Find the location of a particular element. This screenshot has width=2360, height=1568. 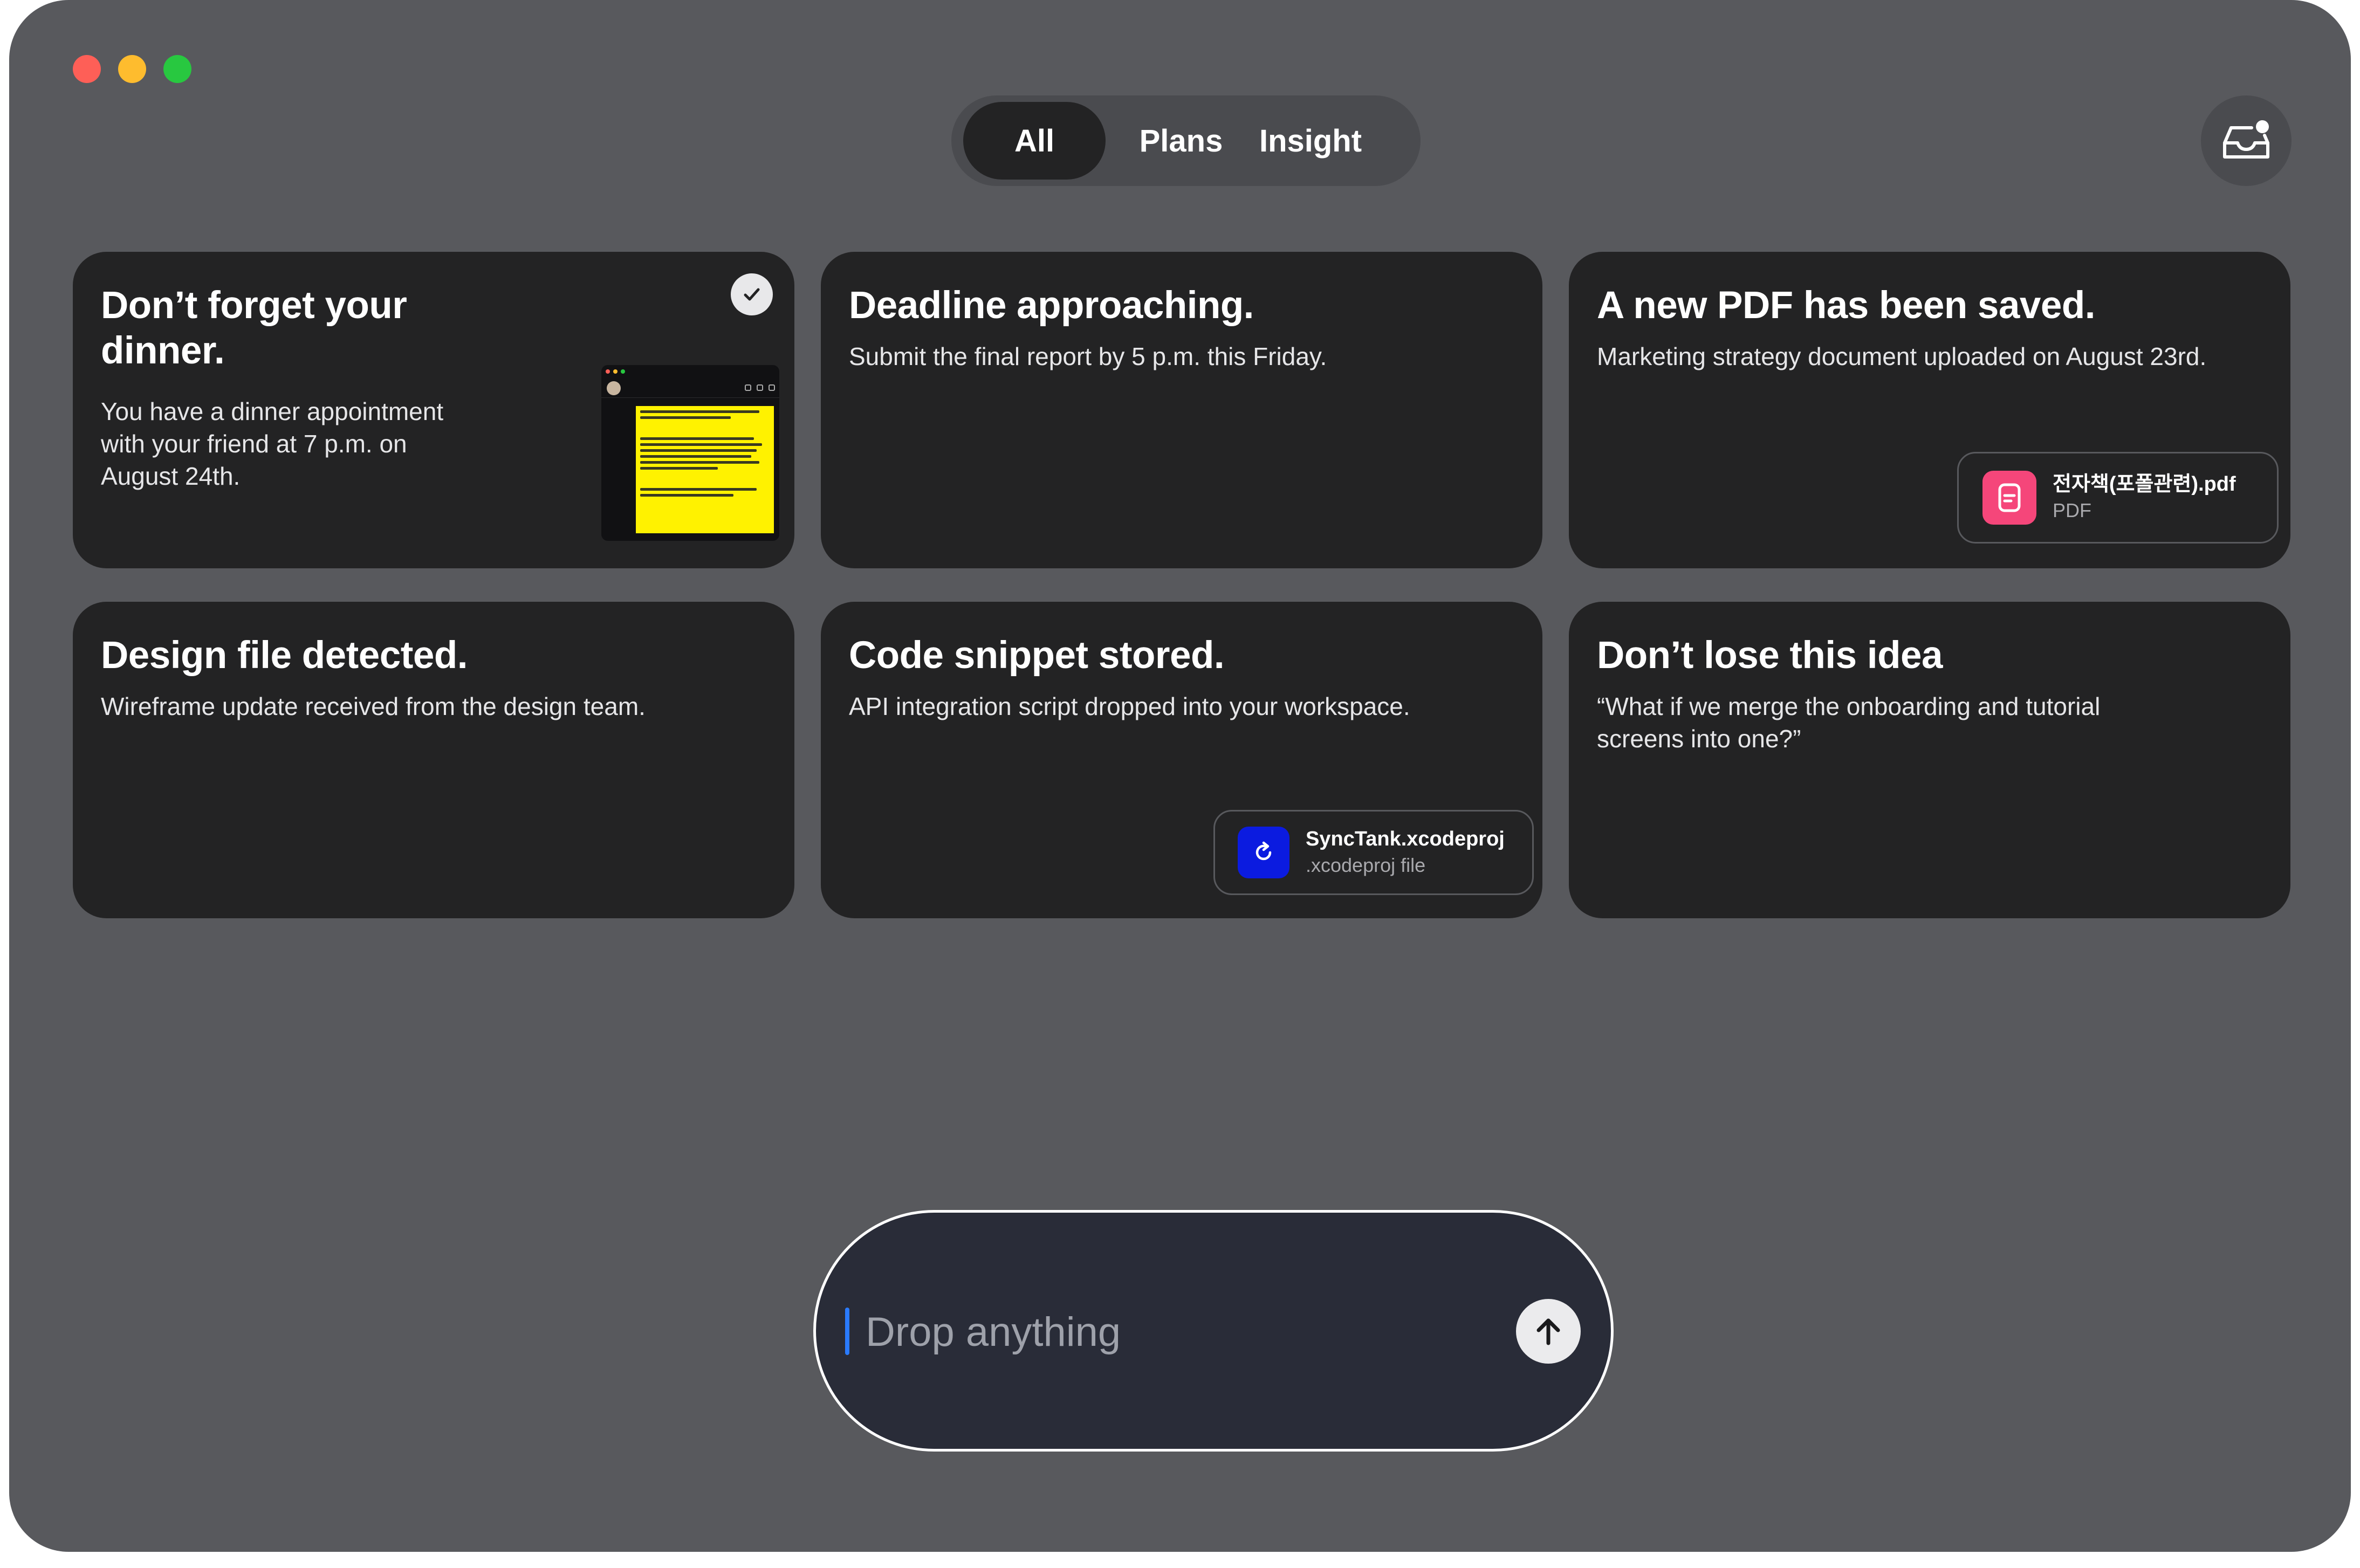

drop-composer: Drop anything is located at coordinates (1213, 1331).